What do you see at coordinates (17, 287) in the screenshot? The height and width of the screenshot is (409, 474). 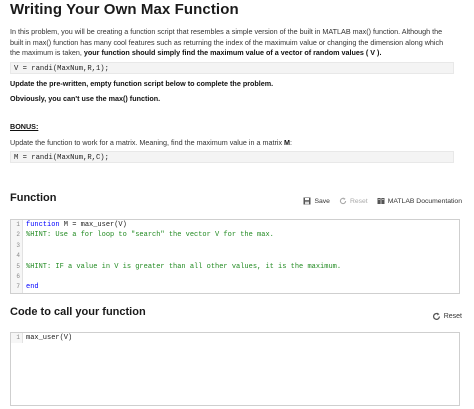 I see `line-number: 7` at bounding box center [17, 287].